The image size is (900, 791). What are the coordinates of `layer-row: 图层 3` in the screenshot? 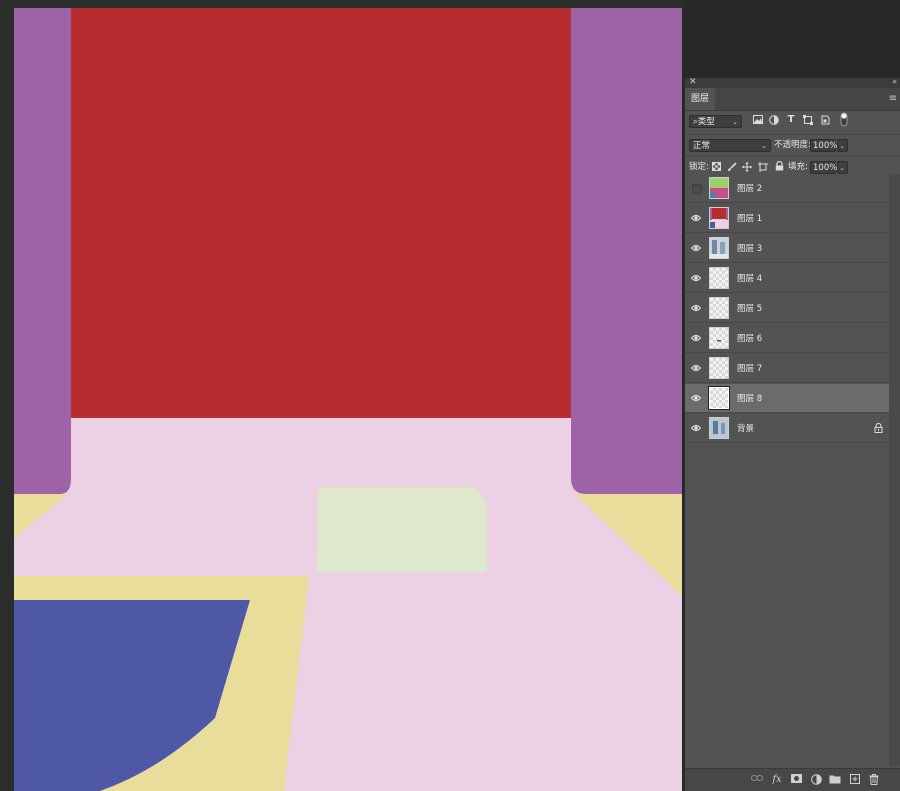 It's located at (787, 248).